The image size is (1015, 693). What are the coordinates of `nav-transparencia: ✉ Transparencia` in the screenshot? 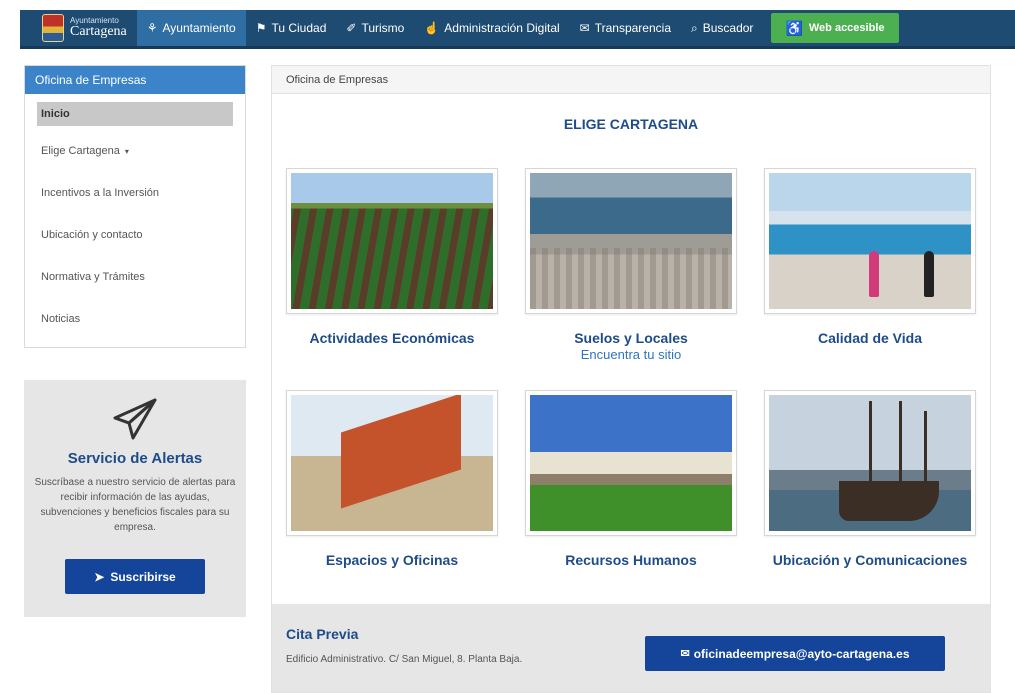 It's located at (625, 28).